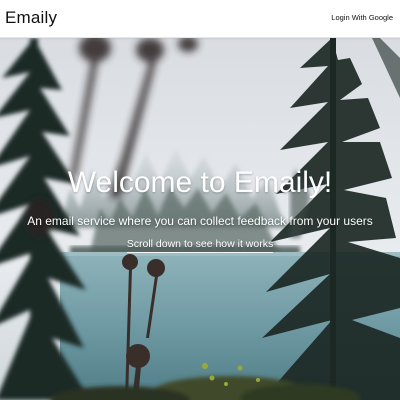  What do you see at coordinates (31, 18) in the screenshot?
I see `brand-logo-link: Emaily` at bounding box center [31, 18].